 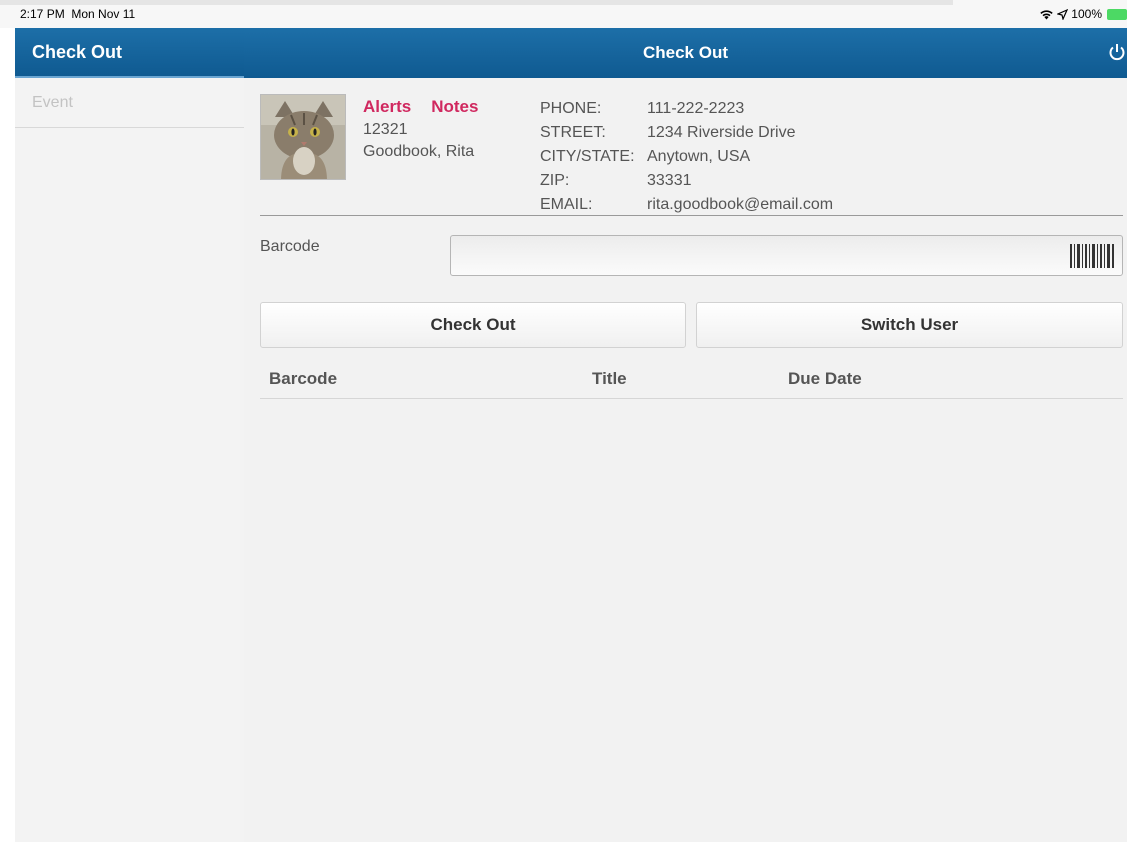 I want to click on contact-row-phone: PHONE: 111-222-2223, so click(x=686, y=109).